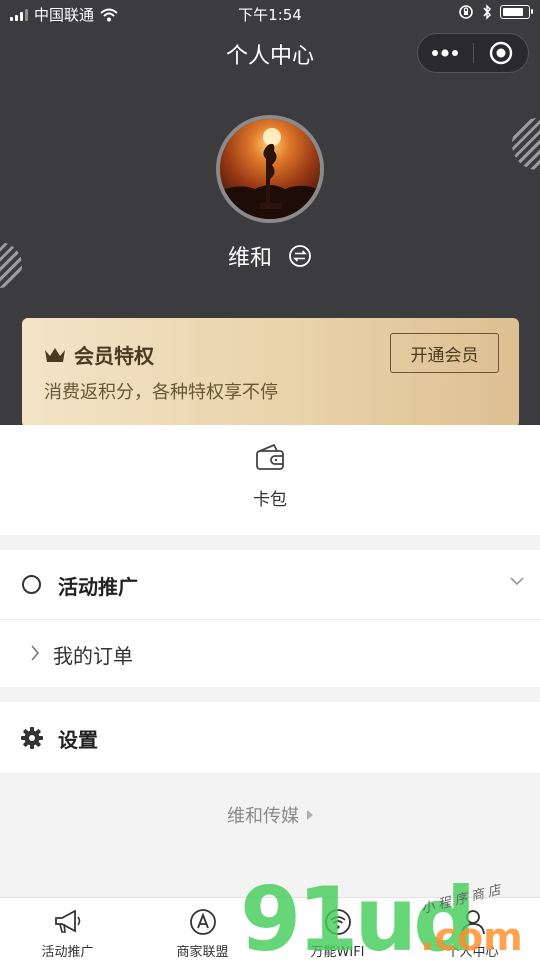 The image size is (540, 960). What do you see at coordinates (270, 456) in the screenshot?
I see `wallet-icon` at bounding box center [270, 456].